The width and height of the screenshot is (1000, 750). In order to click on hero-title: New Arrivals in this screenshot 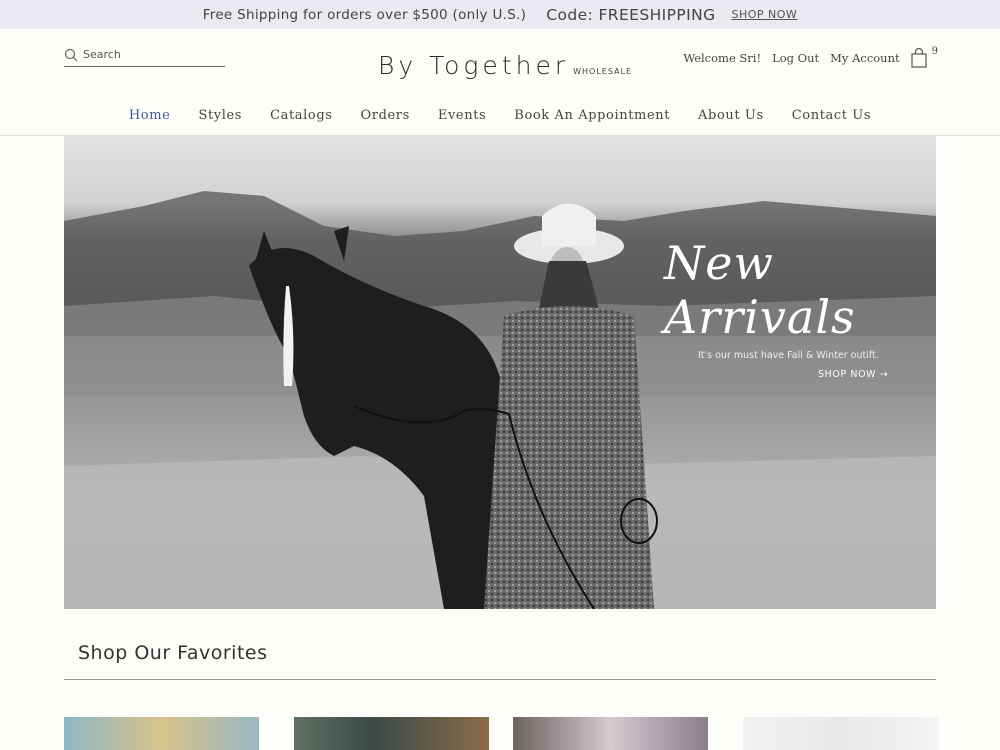, I will do `click(760, 290)`.